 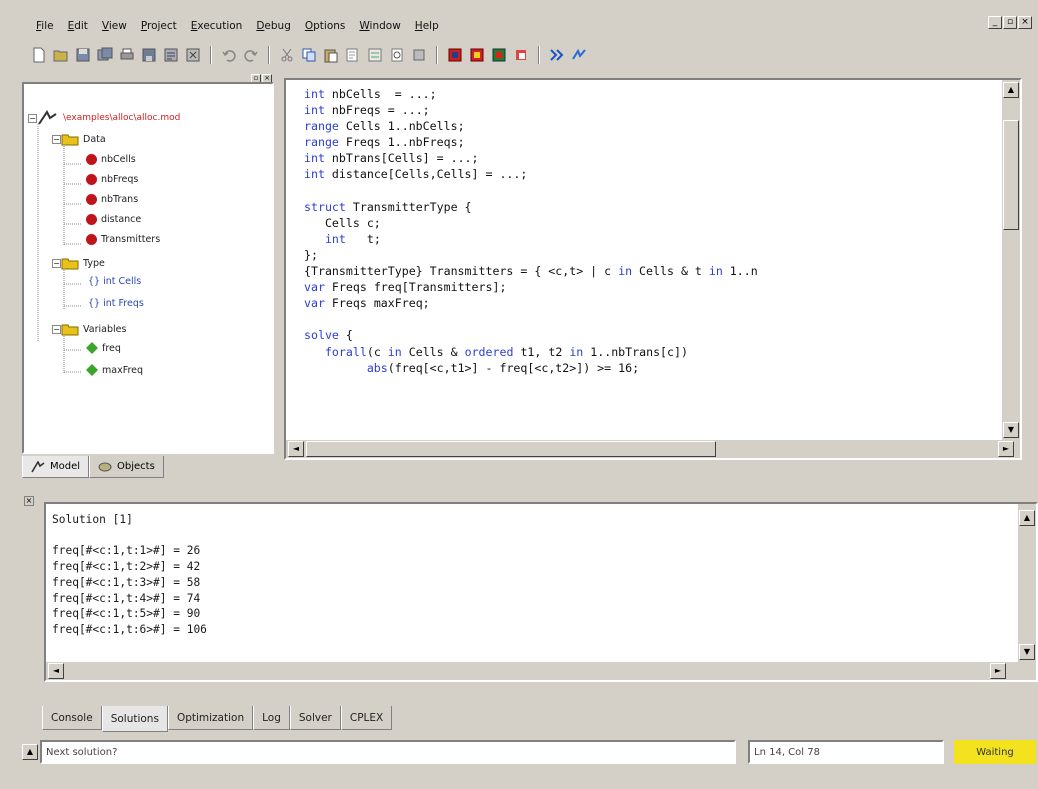 What do you see at coordinates (309, 55) in the screenshot?
I see `copy-icon` at bounding box center [309, 55].